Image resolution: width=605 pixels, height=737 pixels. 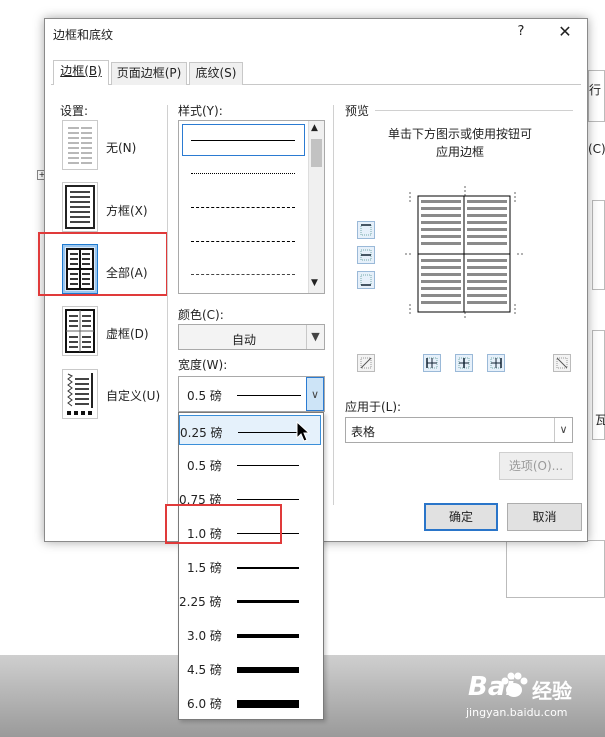 I want to click on close-icon: ✕, so click(x=565, y=31).